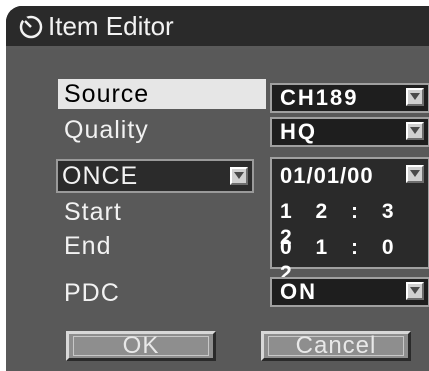 Image resolution: width=429 pixels, height=371 pixels. What do you see at coordinates (298, 291) in the screenshot?
I see `pdc-value: ON` at bounding box center [298, 291].